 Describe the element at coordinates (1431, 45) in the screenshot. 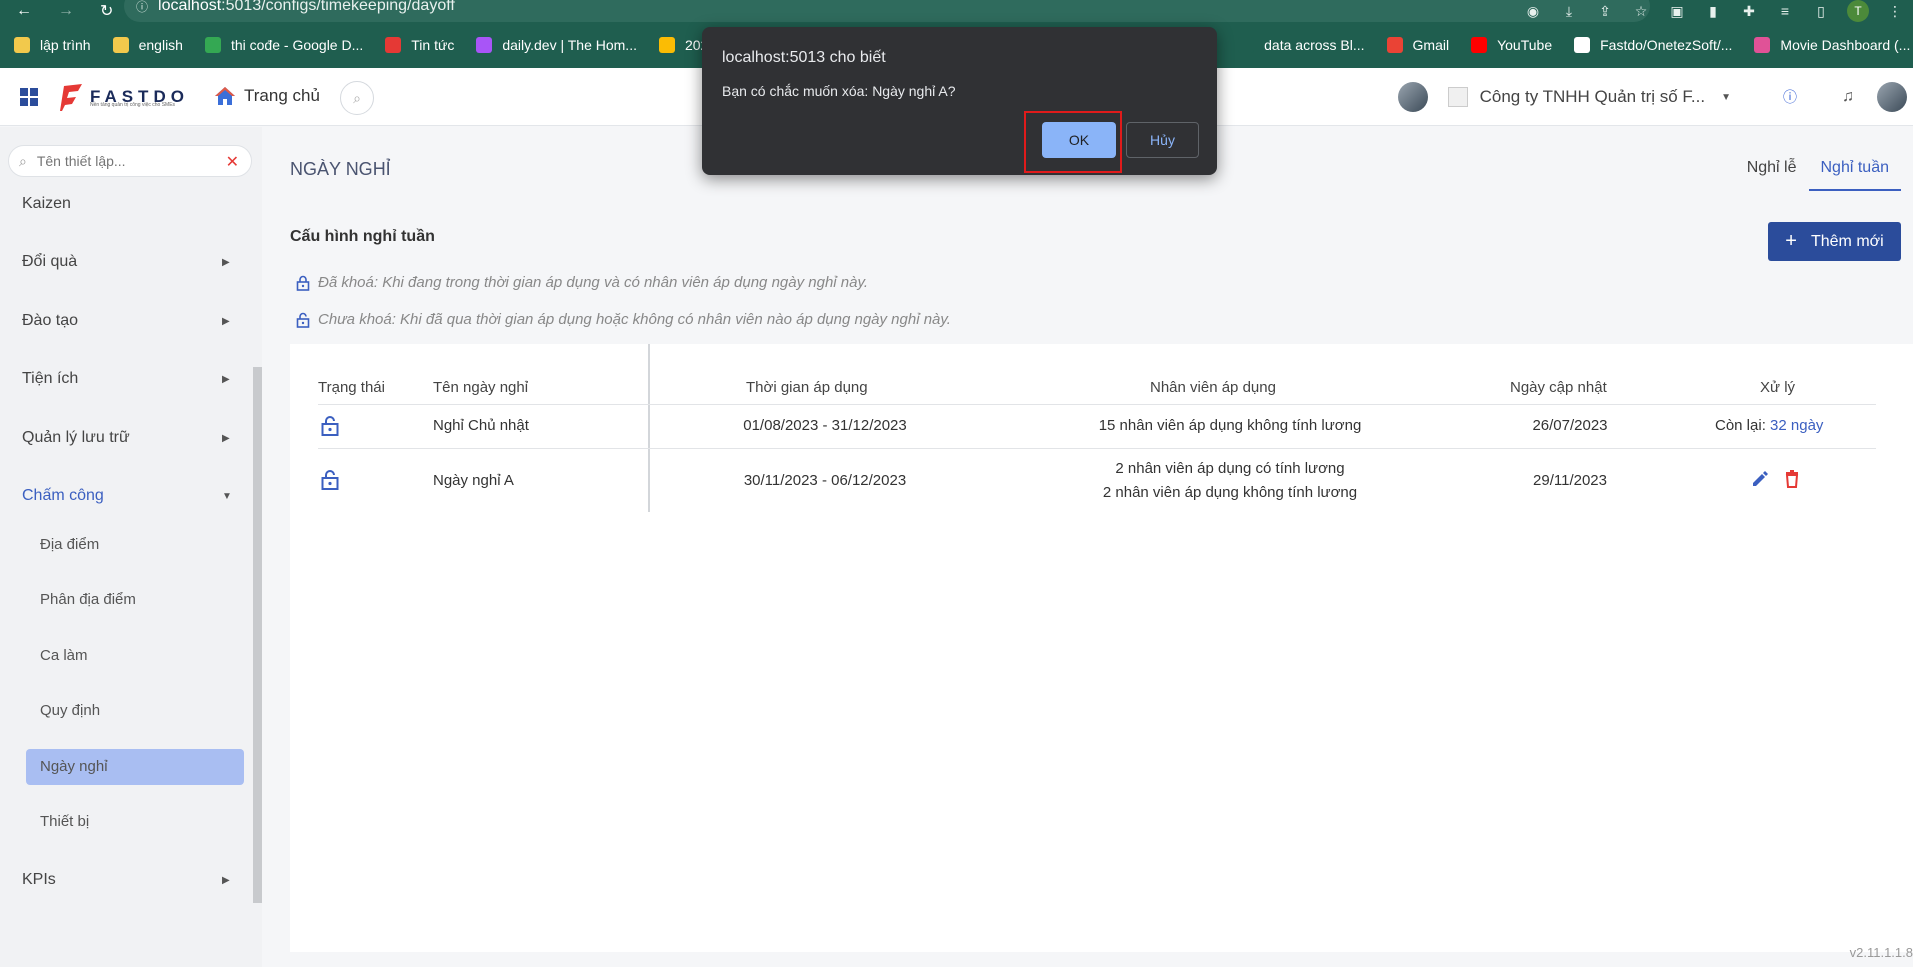

I see `bookmark-label: Gmail` at that location.